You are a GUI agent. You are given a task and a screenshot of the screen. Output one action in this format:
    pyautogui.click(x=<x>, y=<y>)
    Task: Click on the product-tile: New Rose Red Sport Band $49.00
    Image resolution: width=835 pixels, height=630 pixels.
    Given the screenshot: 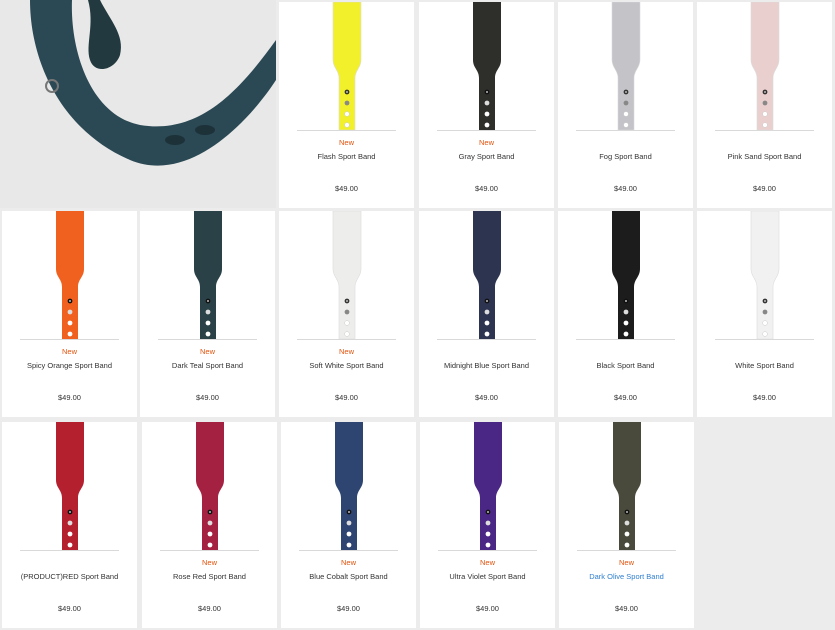 What is the action you would take?
    pyautogui.click(x=209, y=525)
    